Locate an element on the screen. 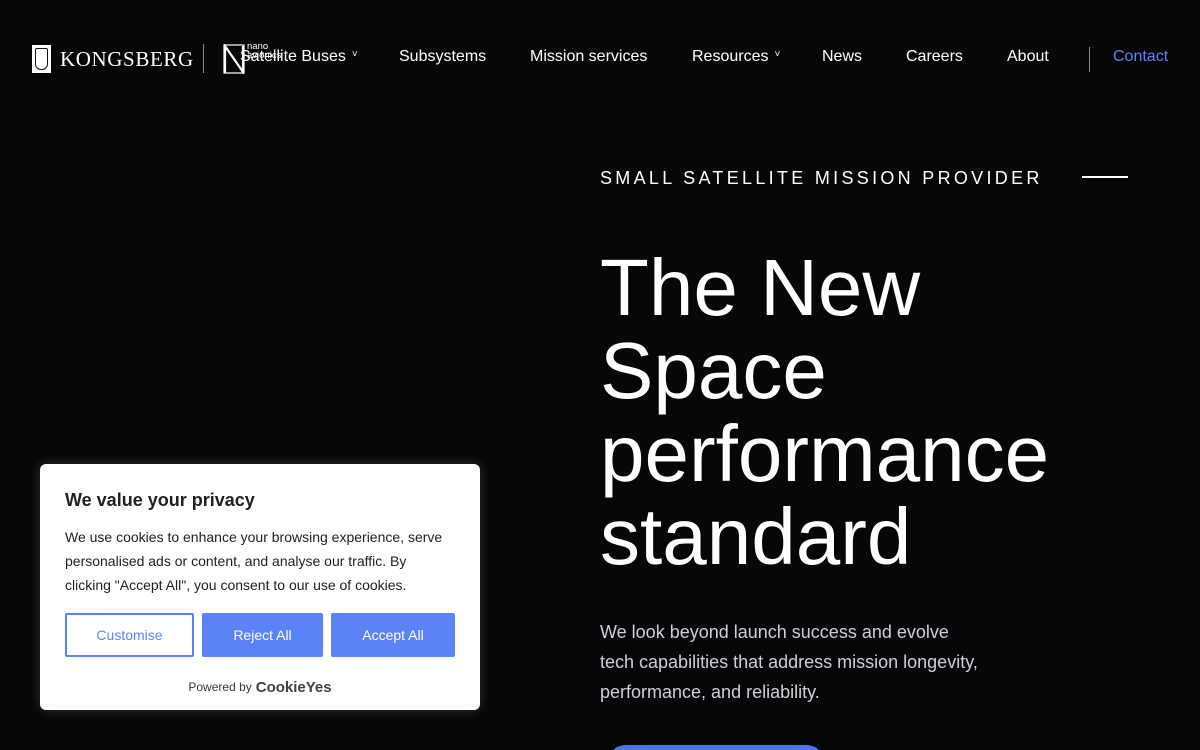 This screenshot has width=1200, height=750. powered-by: Powered by CookieYes is located at coordinates (260, 687).